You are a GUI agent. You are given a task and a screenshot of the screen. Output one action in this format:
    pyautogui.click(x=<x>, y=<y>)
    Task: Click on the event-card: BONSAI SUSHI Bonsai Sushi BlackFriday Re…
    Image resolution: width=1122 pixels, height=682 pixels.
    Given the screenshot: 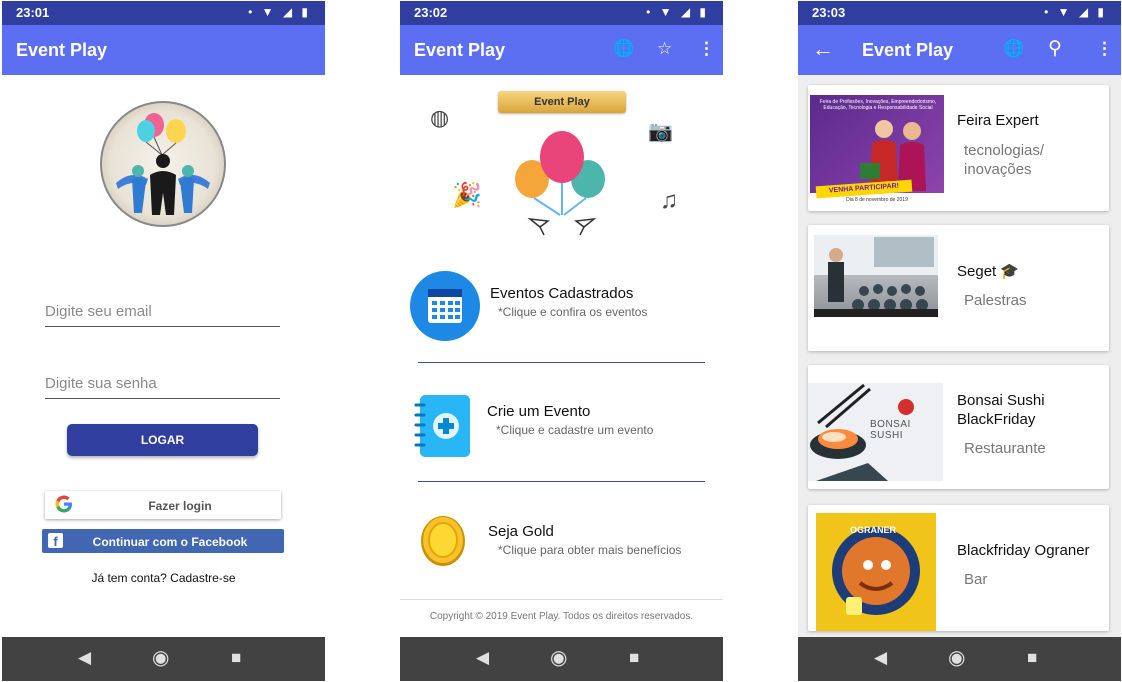 What is the action you would take?
    pyautogui.click(x=958, y=427)
    